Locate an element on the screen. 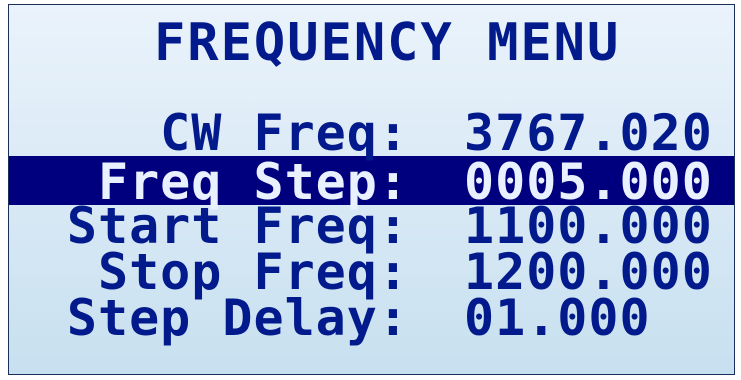  cw-freq-value: 3767.020 is located at coordinates (588, 133).